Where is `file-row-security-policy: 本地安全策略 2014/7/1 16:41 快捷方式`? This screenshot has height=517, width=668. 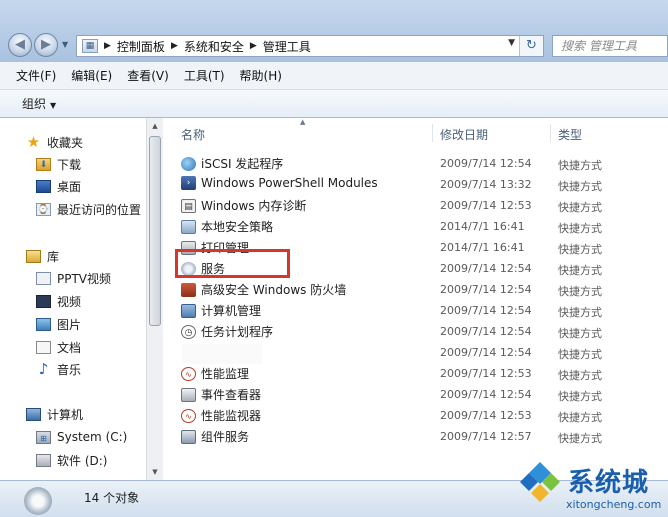 file-row-security-policy: 本地安全策略 2014/7/1 16:41 快捷方式 is located at coordinates (416, 226).